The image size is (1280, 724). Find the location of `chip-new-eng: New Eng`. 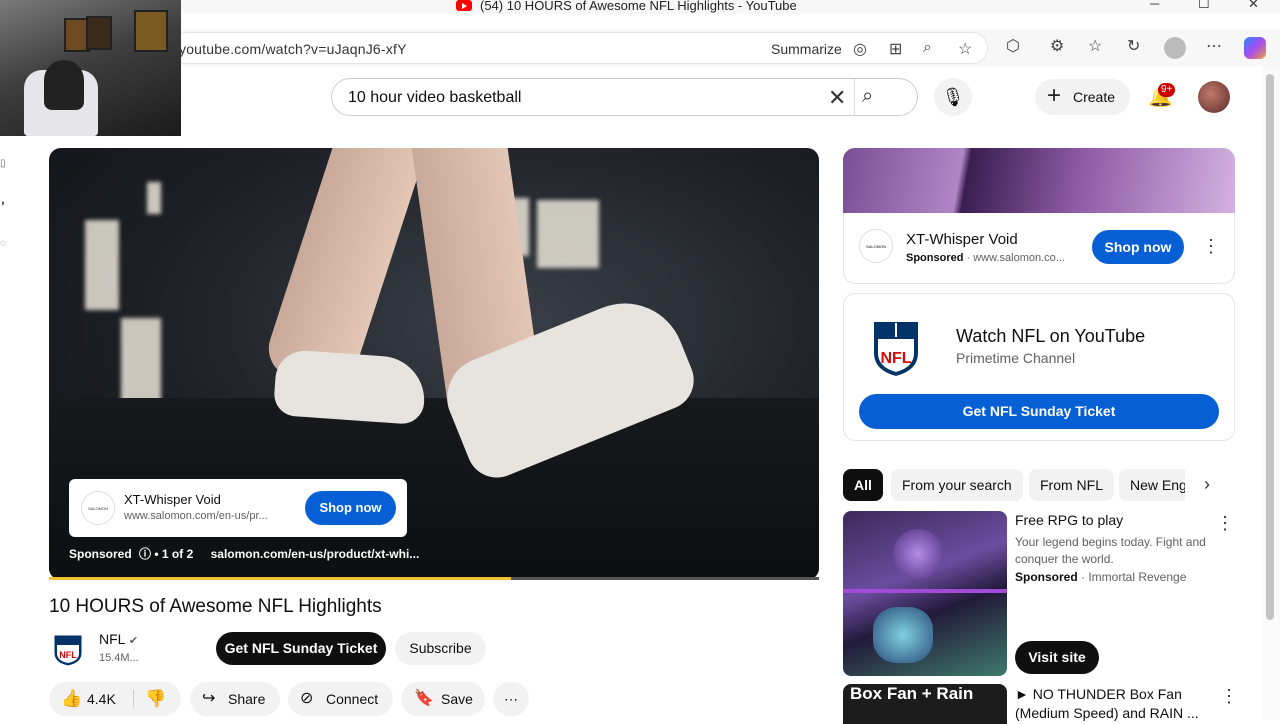

chip-new-eng: New Eng is located at coordinates (1152, 485).